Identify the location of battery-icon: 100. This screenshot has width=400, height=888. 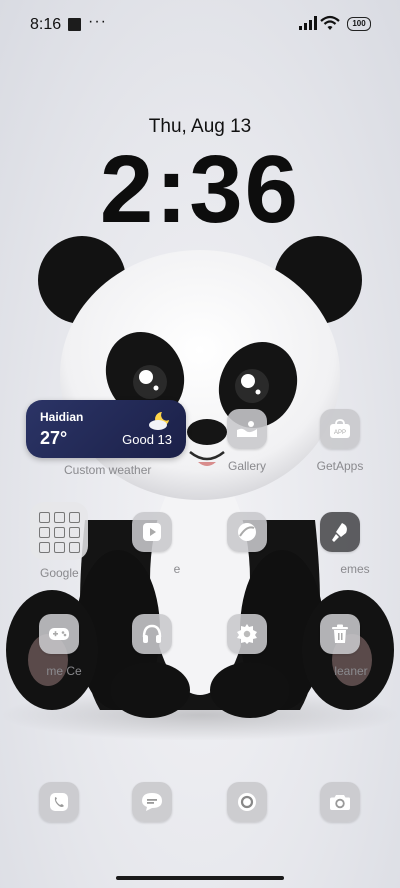
(359, 24).